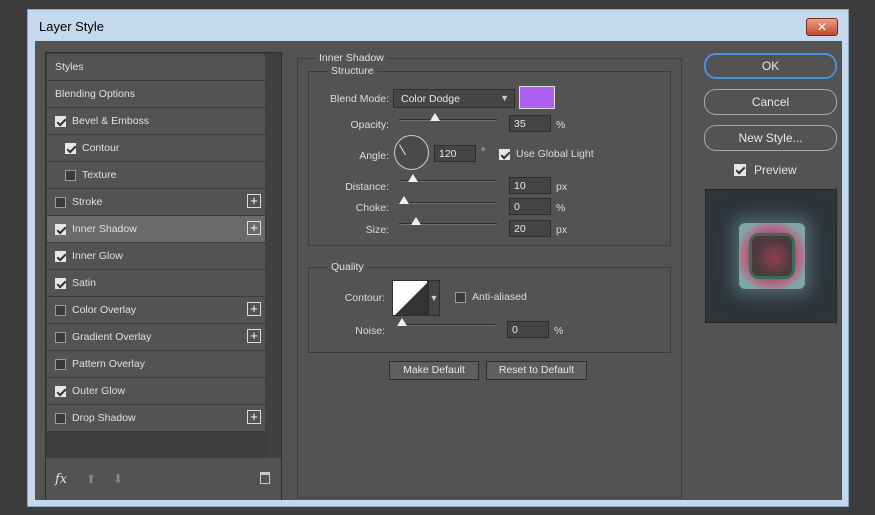 Image resolution: width=875 pixels, height=515 pixels. What do you see at coordinates (108, 364) in the screenshot?
I see `style-item-label: Pattern Overlay` at bounding box center [108, 364].